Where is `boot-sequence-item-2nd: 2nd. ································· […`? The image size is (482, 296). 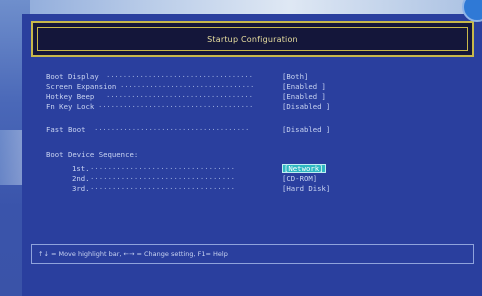
boot-sequence-item-2nd: 2nd. ································· [… is located at coordinates (272, 179).